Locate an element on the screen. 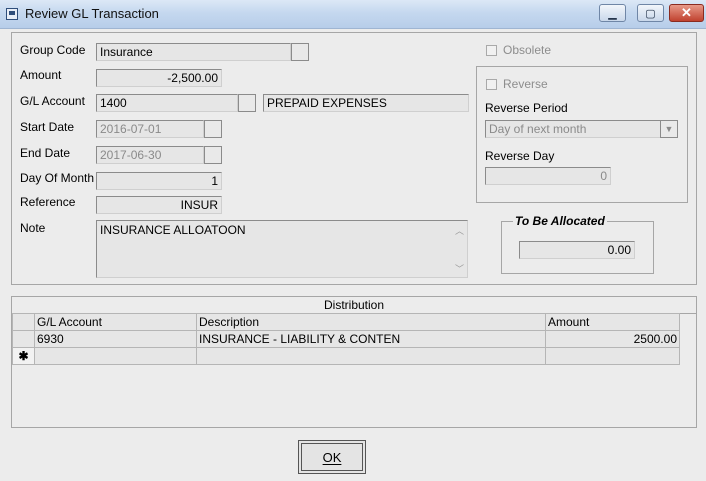 This screenshot has width=706, height=481. end-date-label: End Date is located at coordinates (45, 153).